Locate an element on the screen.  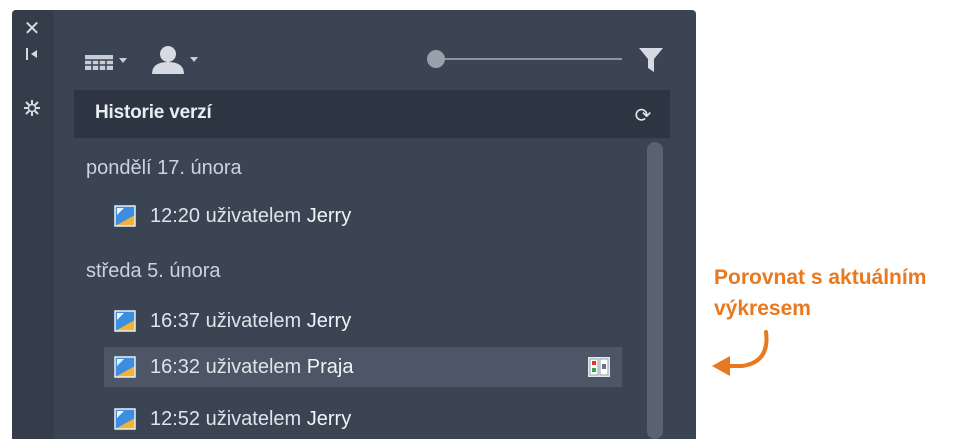
filter-icon is located at coordinates (651, 62).